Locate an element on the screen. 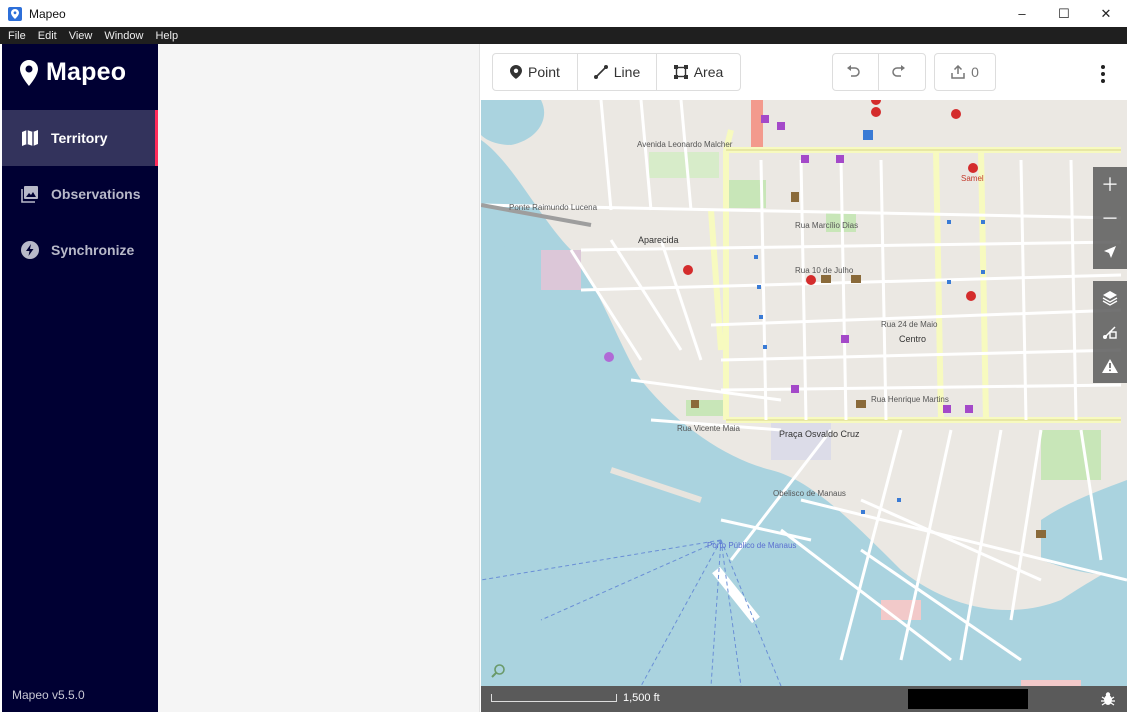  undo-button is located at coordinates (856, 72).